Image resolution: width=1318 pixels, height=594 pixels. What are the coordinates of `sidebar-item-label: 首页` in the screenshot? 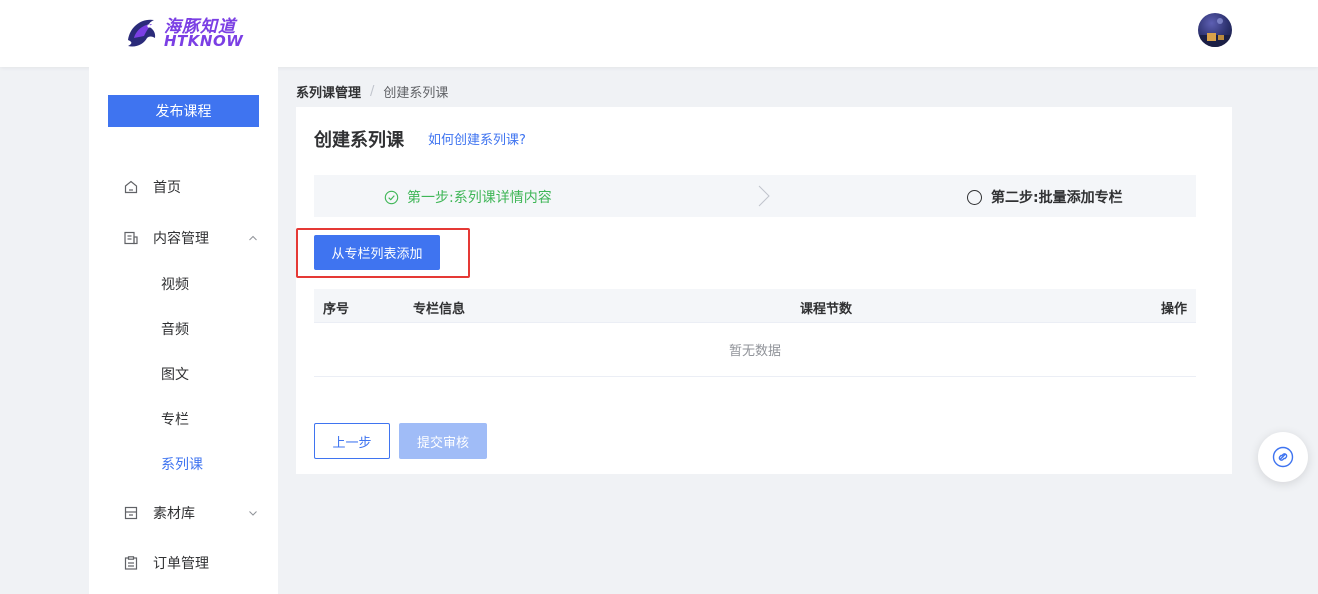 It's located at (167, 188).